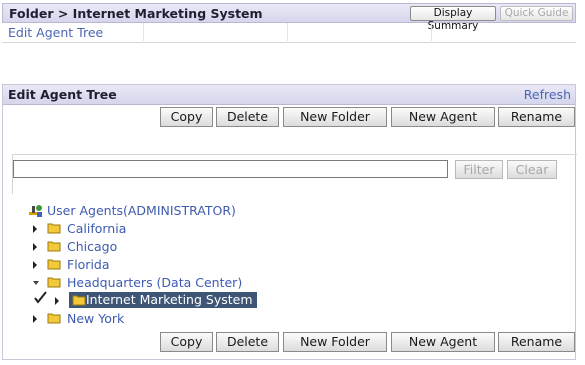 This screenshot has height=365, width=585. What do you see at coordinates (62, 94) in the screenshot?
I see `panel-title: Edit Agent Tree` at bounding box center [62, 94].